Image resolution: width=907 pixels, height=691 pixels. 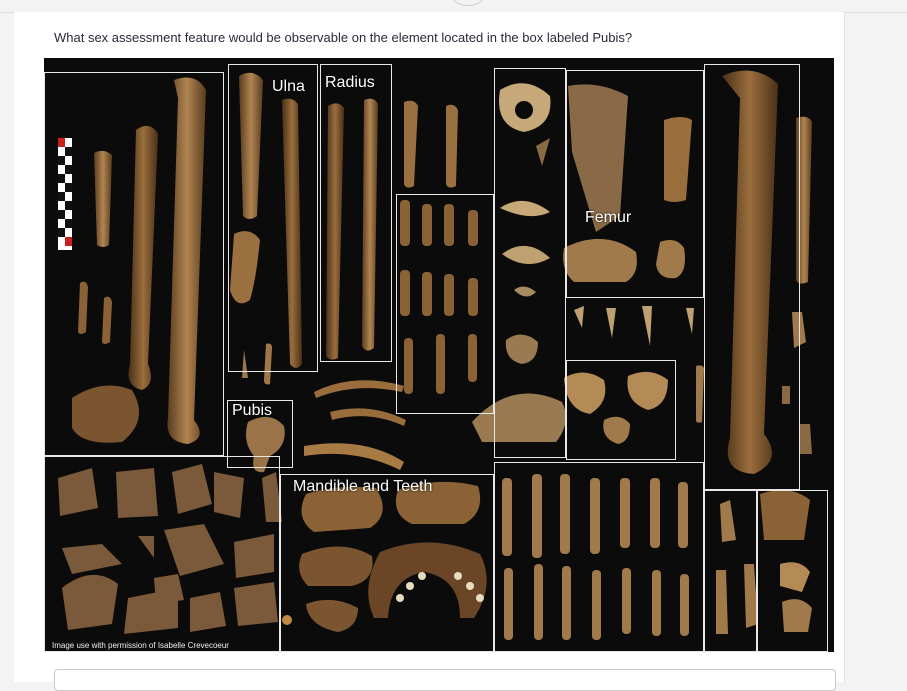 I want to click on region-box-foot-bones, so click(x=731, y=571).